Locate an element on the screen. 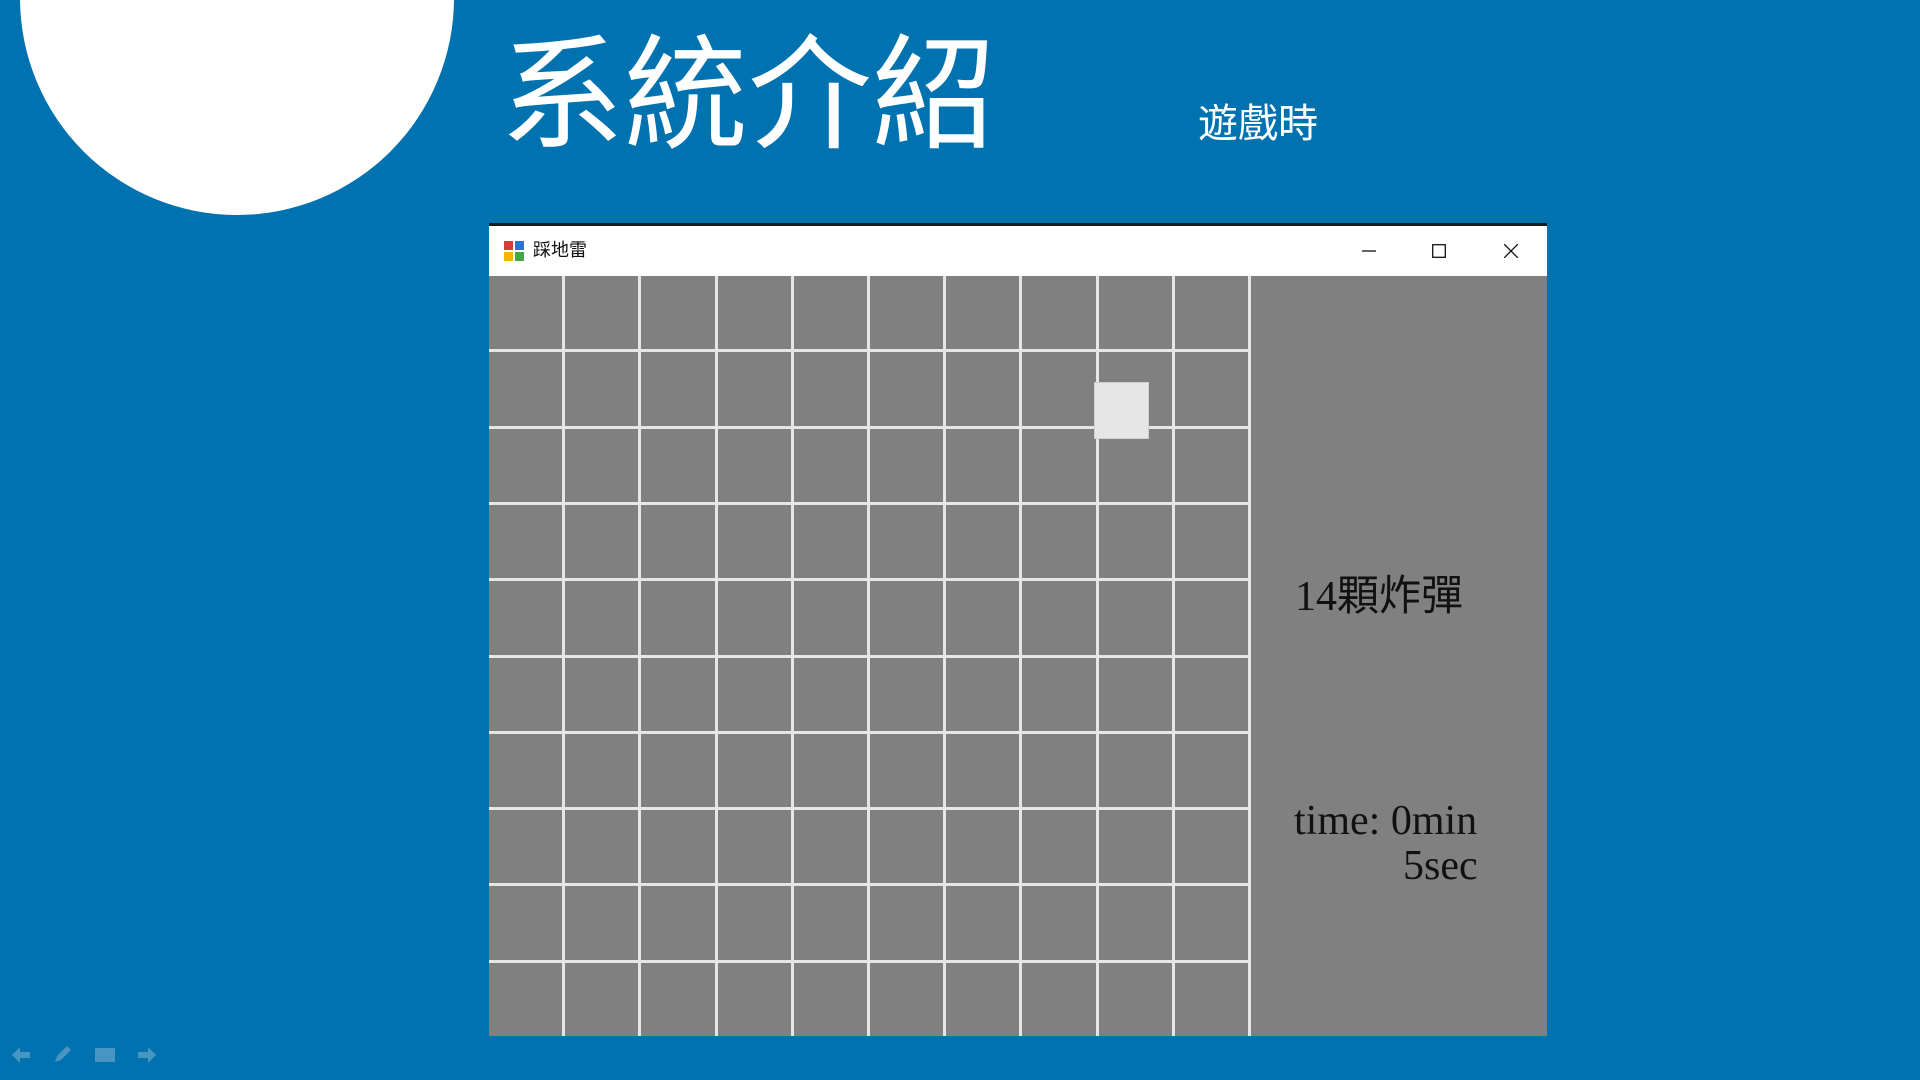 The image size is (1920, 1080). close-button is located at coordinates (1511, 251).